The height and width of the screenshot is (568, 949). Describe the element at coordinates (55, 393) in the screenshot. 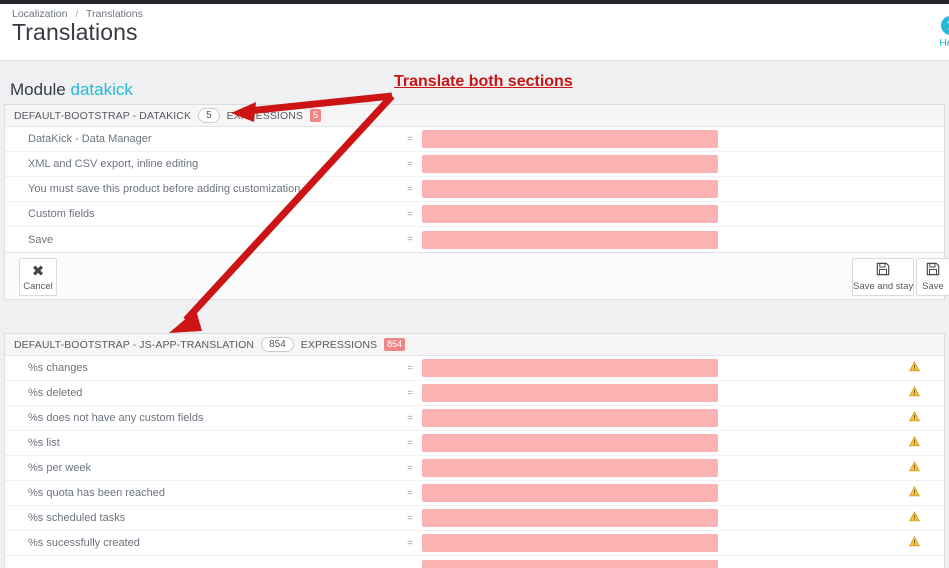

I see `source-string: %s deleted` at that location.